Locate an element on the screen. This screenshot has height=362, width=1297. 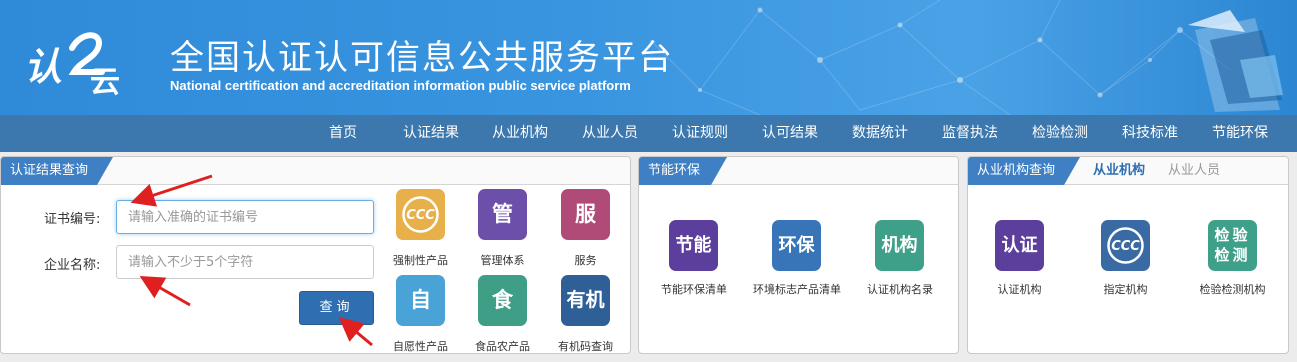
tile-label-eco-label: 环境标志产品清单 is located at coordinates (797, 289).